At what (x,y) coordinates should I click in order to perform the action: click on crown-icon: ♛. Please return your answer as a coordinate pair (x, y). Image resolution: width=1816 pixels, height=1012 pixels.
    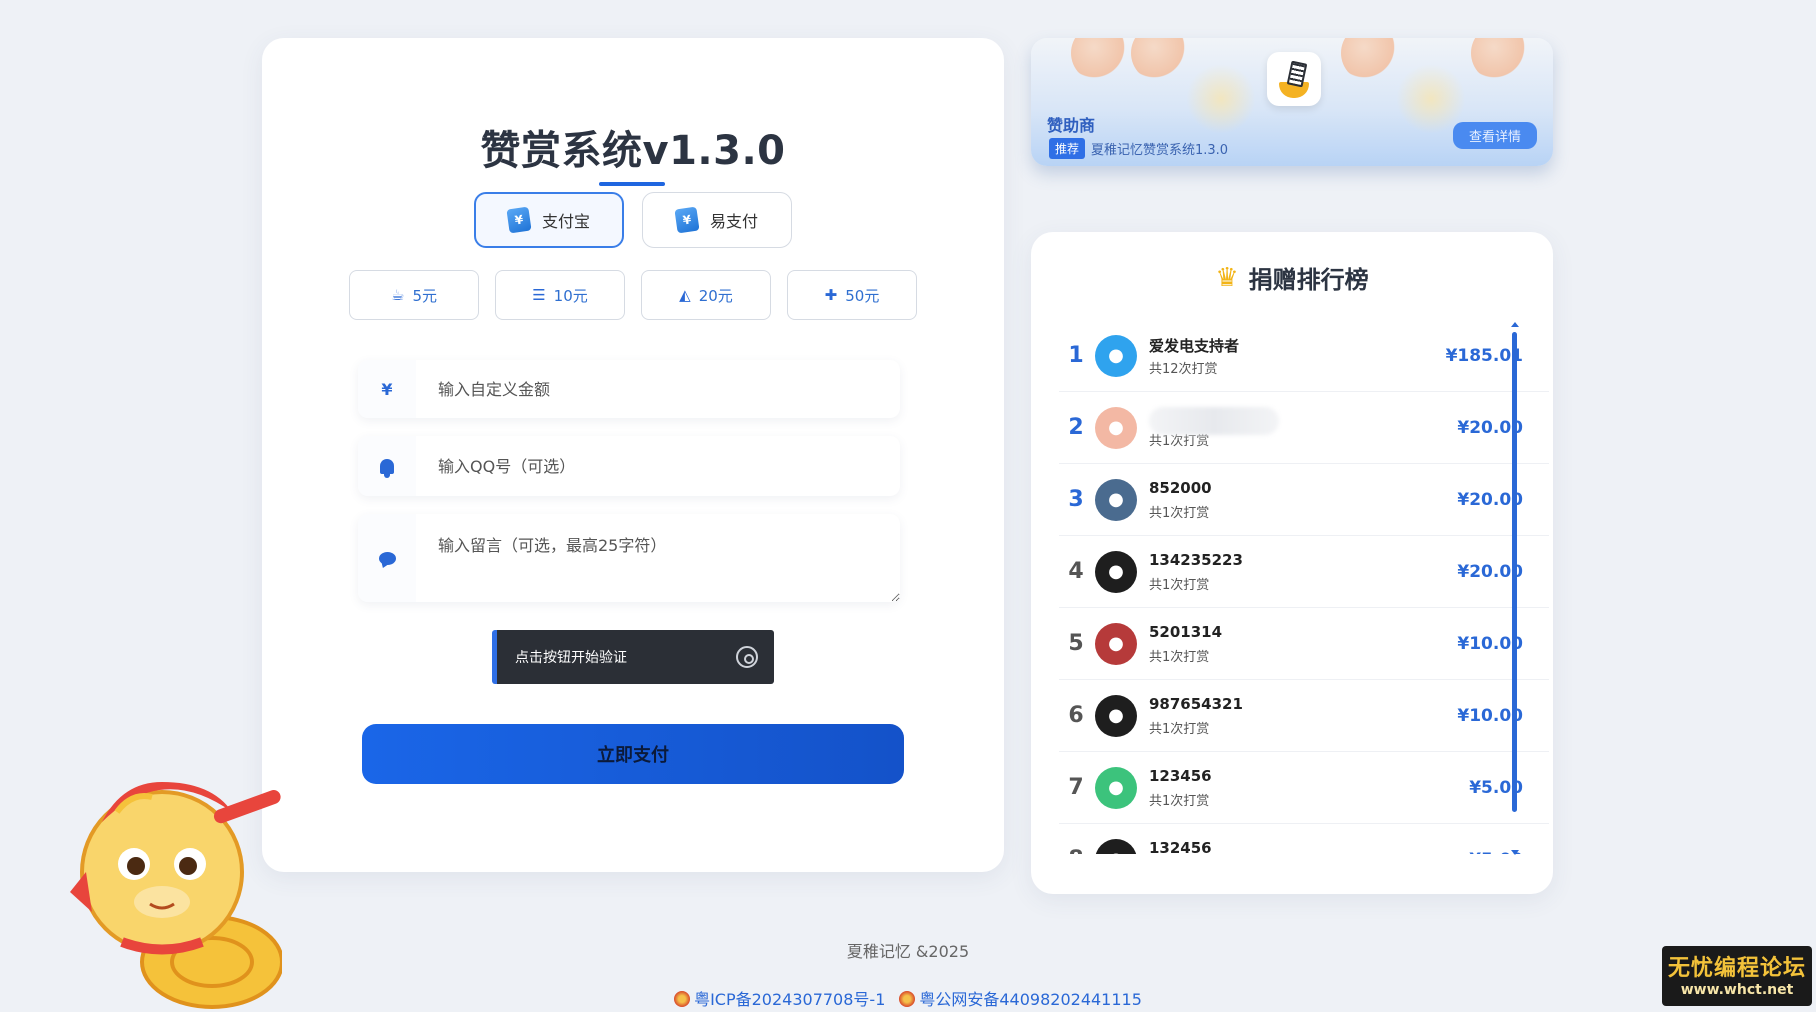
    Looking at the image, I should click on (1227, 277).